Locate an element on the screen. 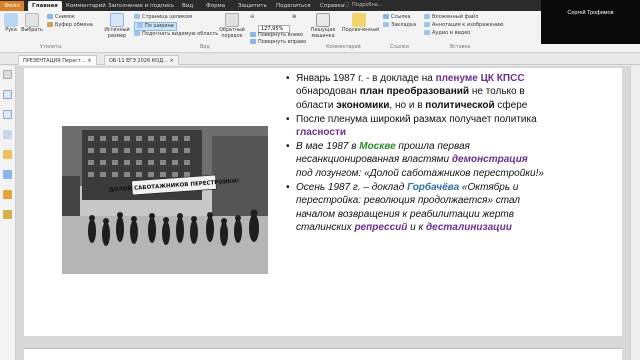  cursor-icon is located at coordinates (32, 20).